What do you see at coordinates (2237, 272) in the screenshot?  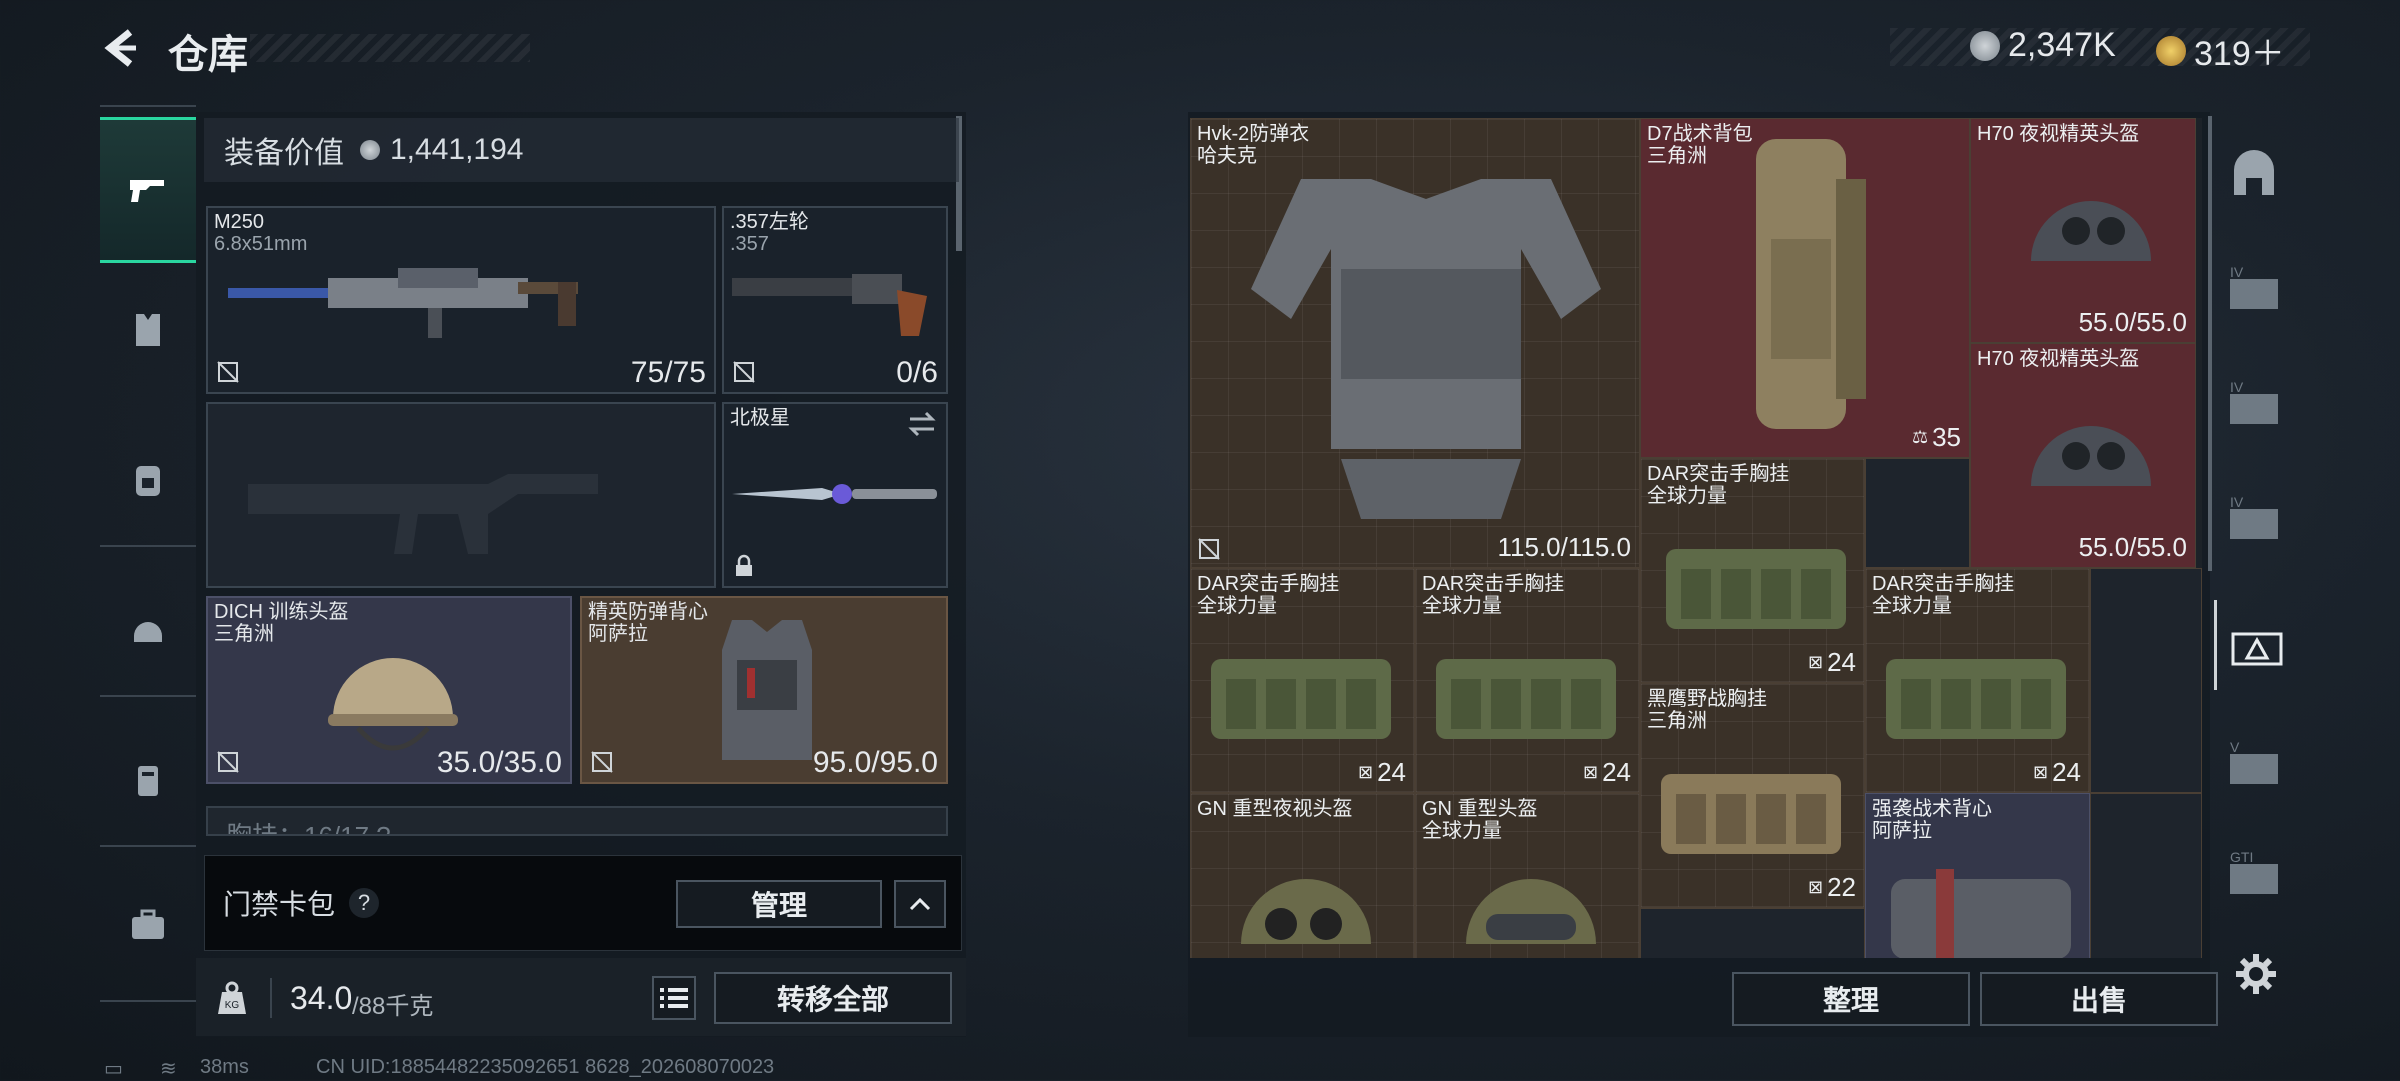 I see `svg-text: IV` at bounding box center [2237, 272].